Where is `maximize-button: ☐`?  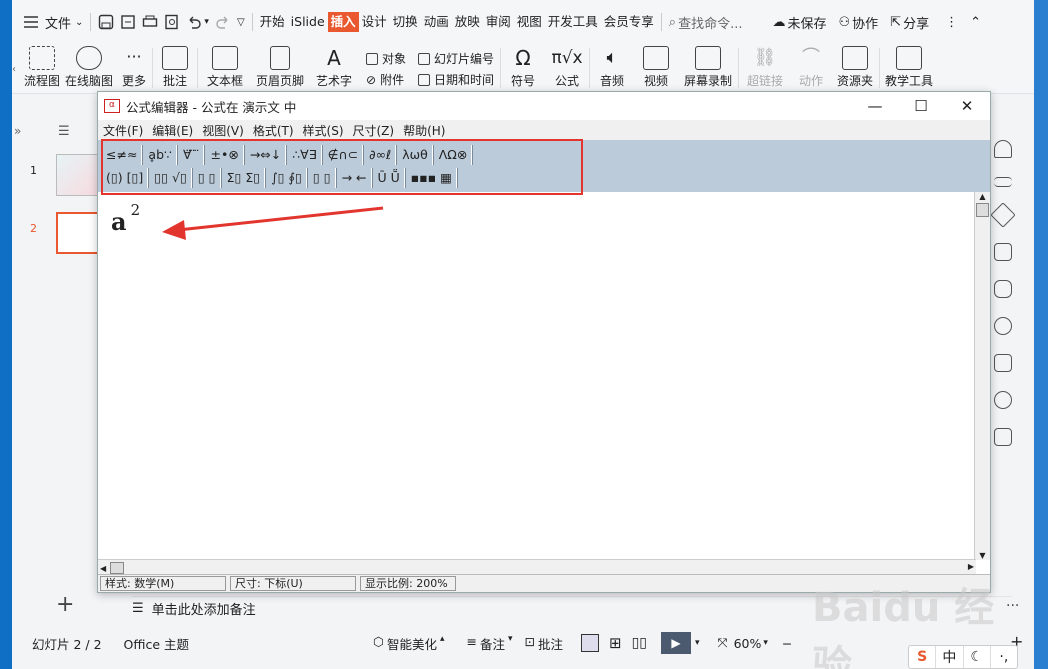 maximize-button: ☐ is located at coordinates (921, 106).